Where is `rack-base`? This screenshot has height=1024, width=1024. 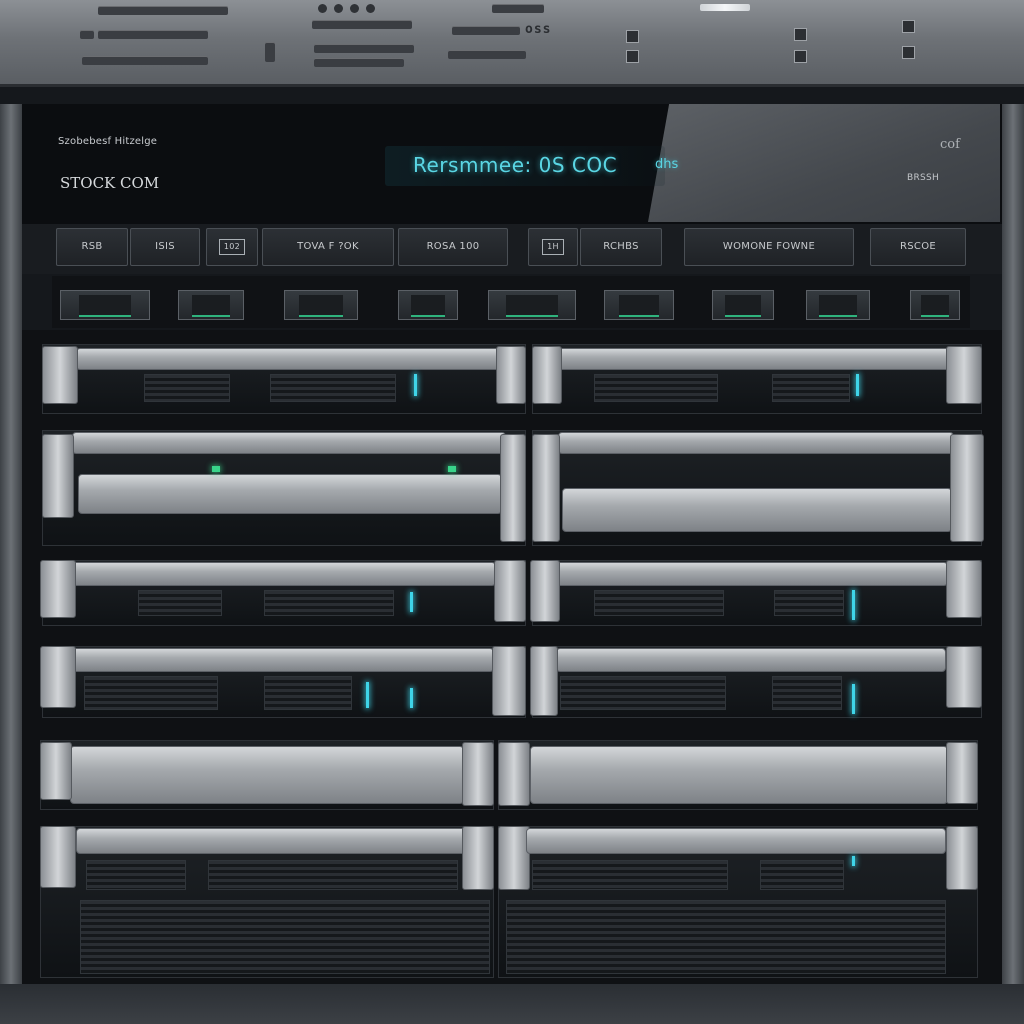 rack-base is located at coordinates (512, 1004).